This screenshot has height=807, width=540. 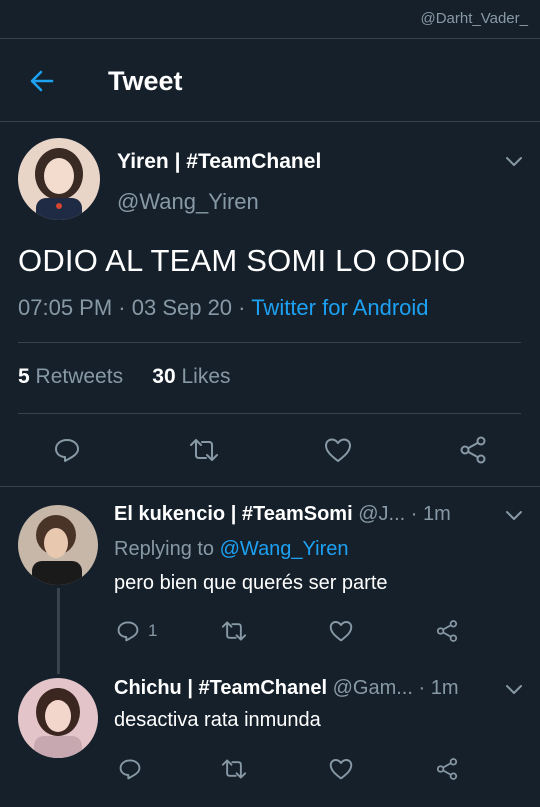 What do you see at coordinates (153, 630) in the screenshot?
I see `reply-count: 1` at bounding box center [153, 630].